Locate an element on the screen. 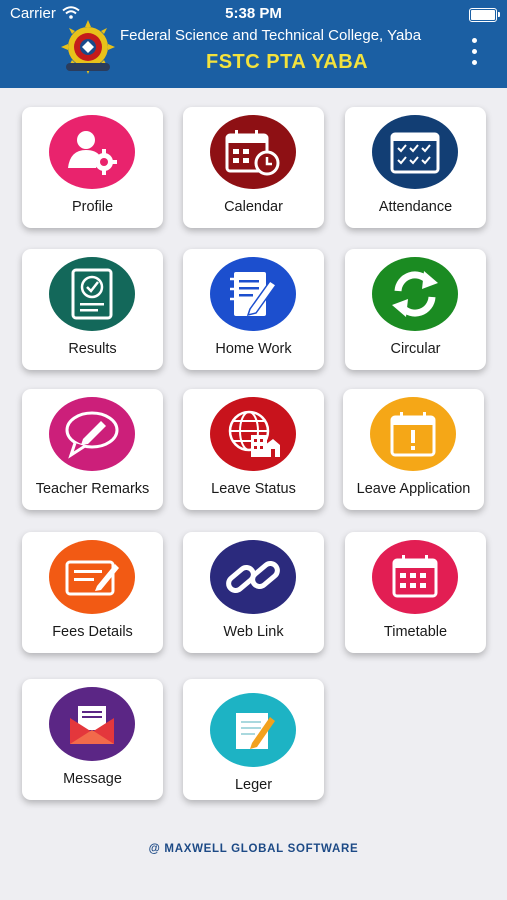 The height and width of the screenshot is (900, 507). tile-label-homework: Home Work is located at coordinates (253, 349).